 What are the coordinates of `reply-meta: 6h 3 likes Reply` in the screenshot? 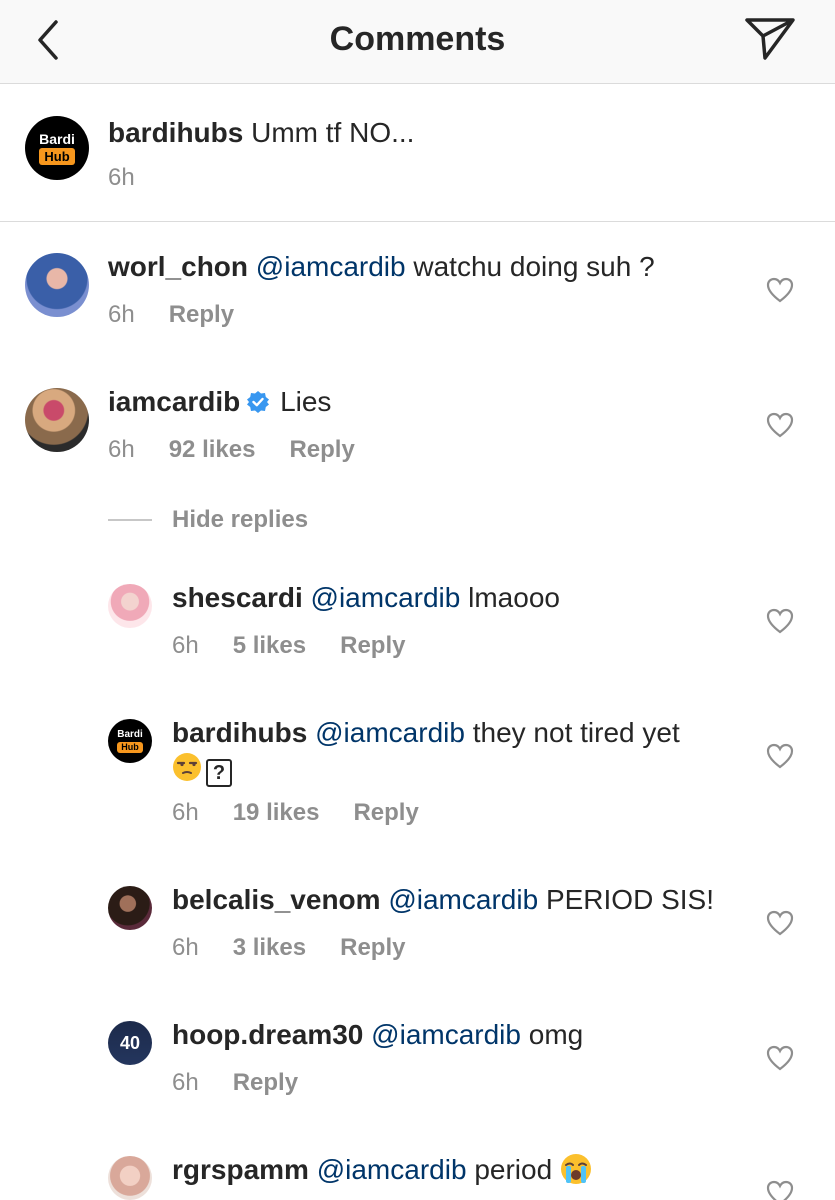 It's located at (288, 948).